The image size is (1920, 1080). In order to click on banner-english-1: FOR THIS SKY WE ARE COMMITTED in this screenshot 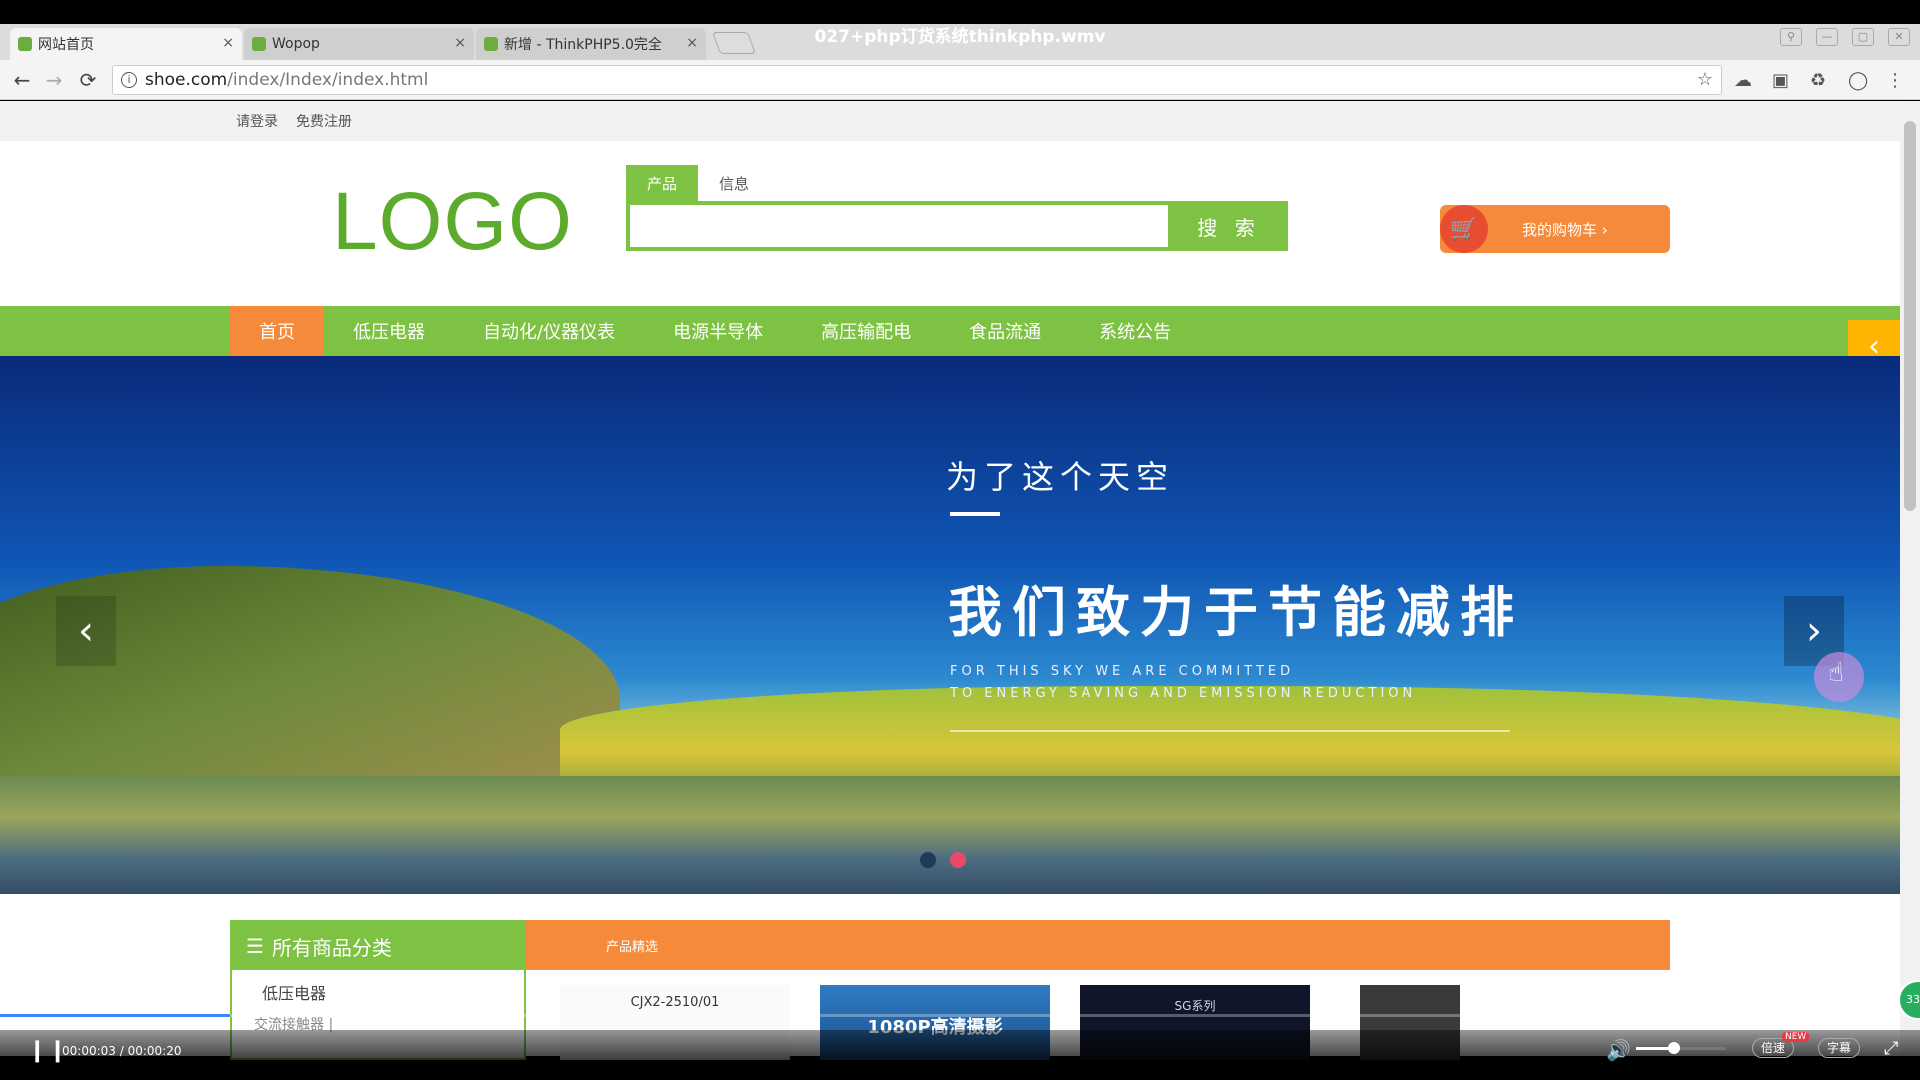, I will do `click(1122, 671)`.